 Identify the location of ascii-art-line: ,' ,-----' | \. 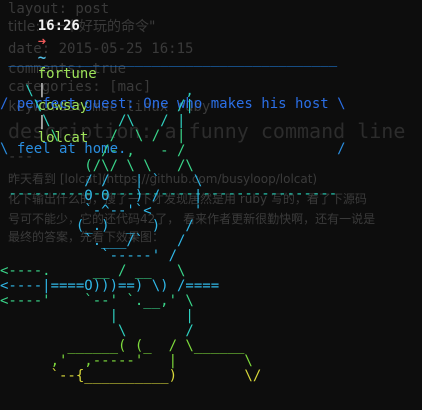
(126, 361).